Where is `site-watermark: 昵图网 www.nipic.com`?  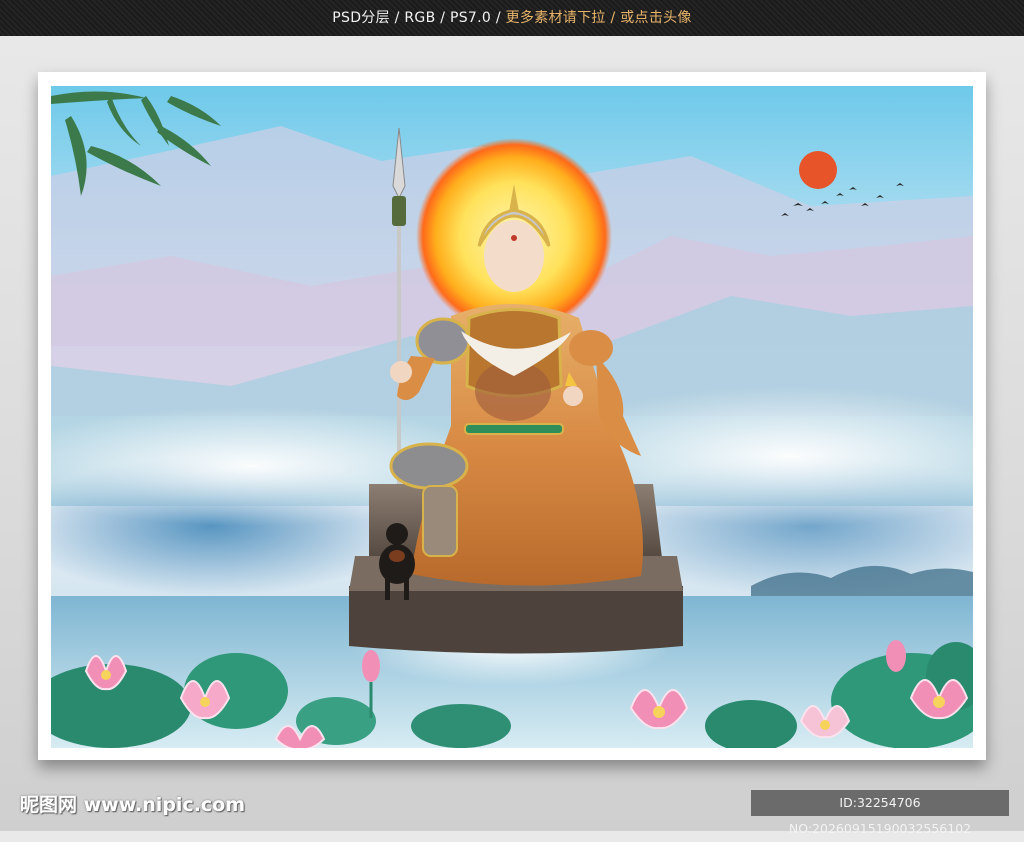
site-watermark: 昵图网 www.nipic.com is located at coordinates (133, 805).